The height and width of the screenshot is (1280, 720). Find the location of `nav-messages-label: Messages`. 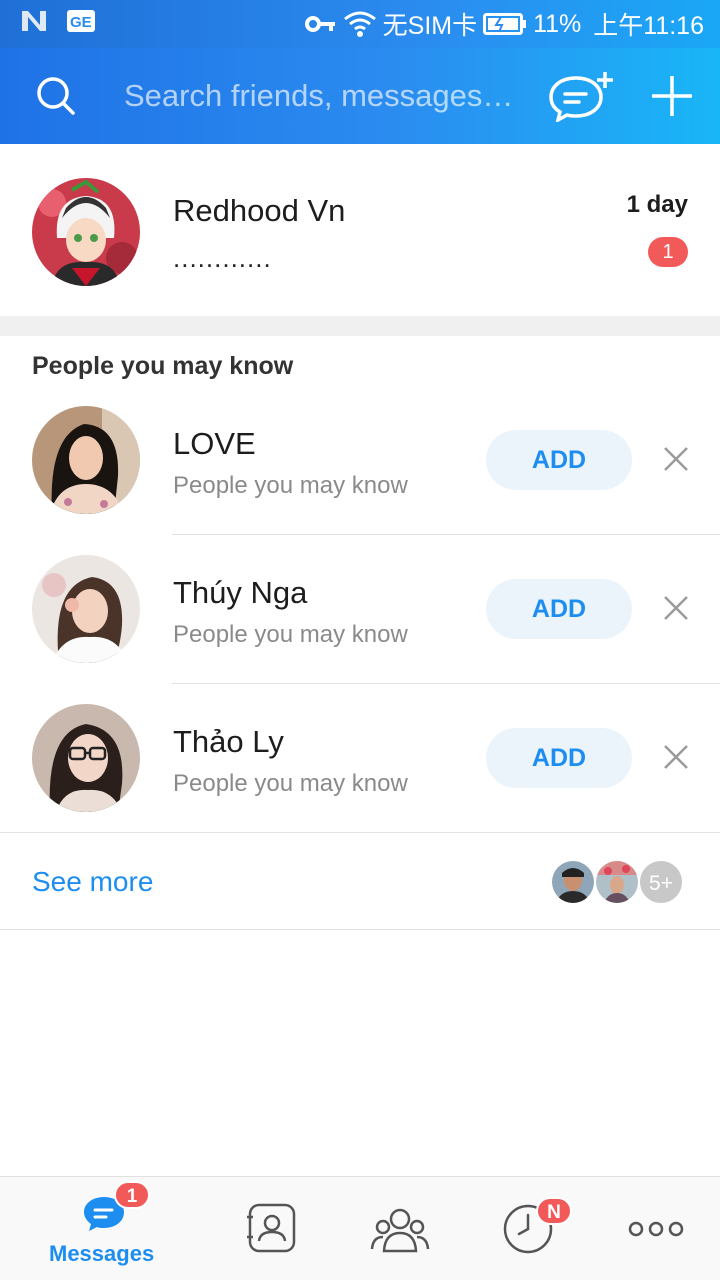

nav-messages-label: Messages is located at coordinates (102, 1253).